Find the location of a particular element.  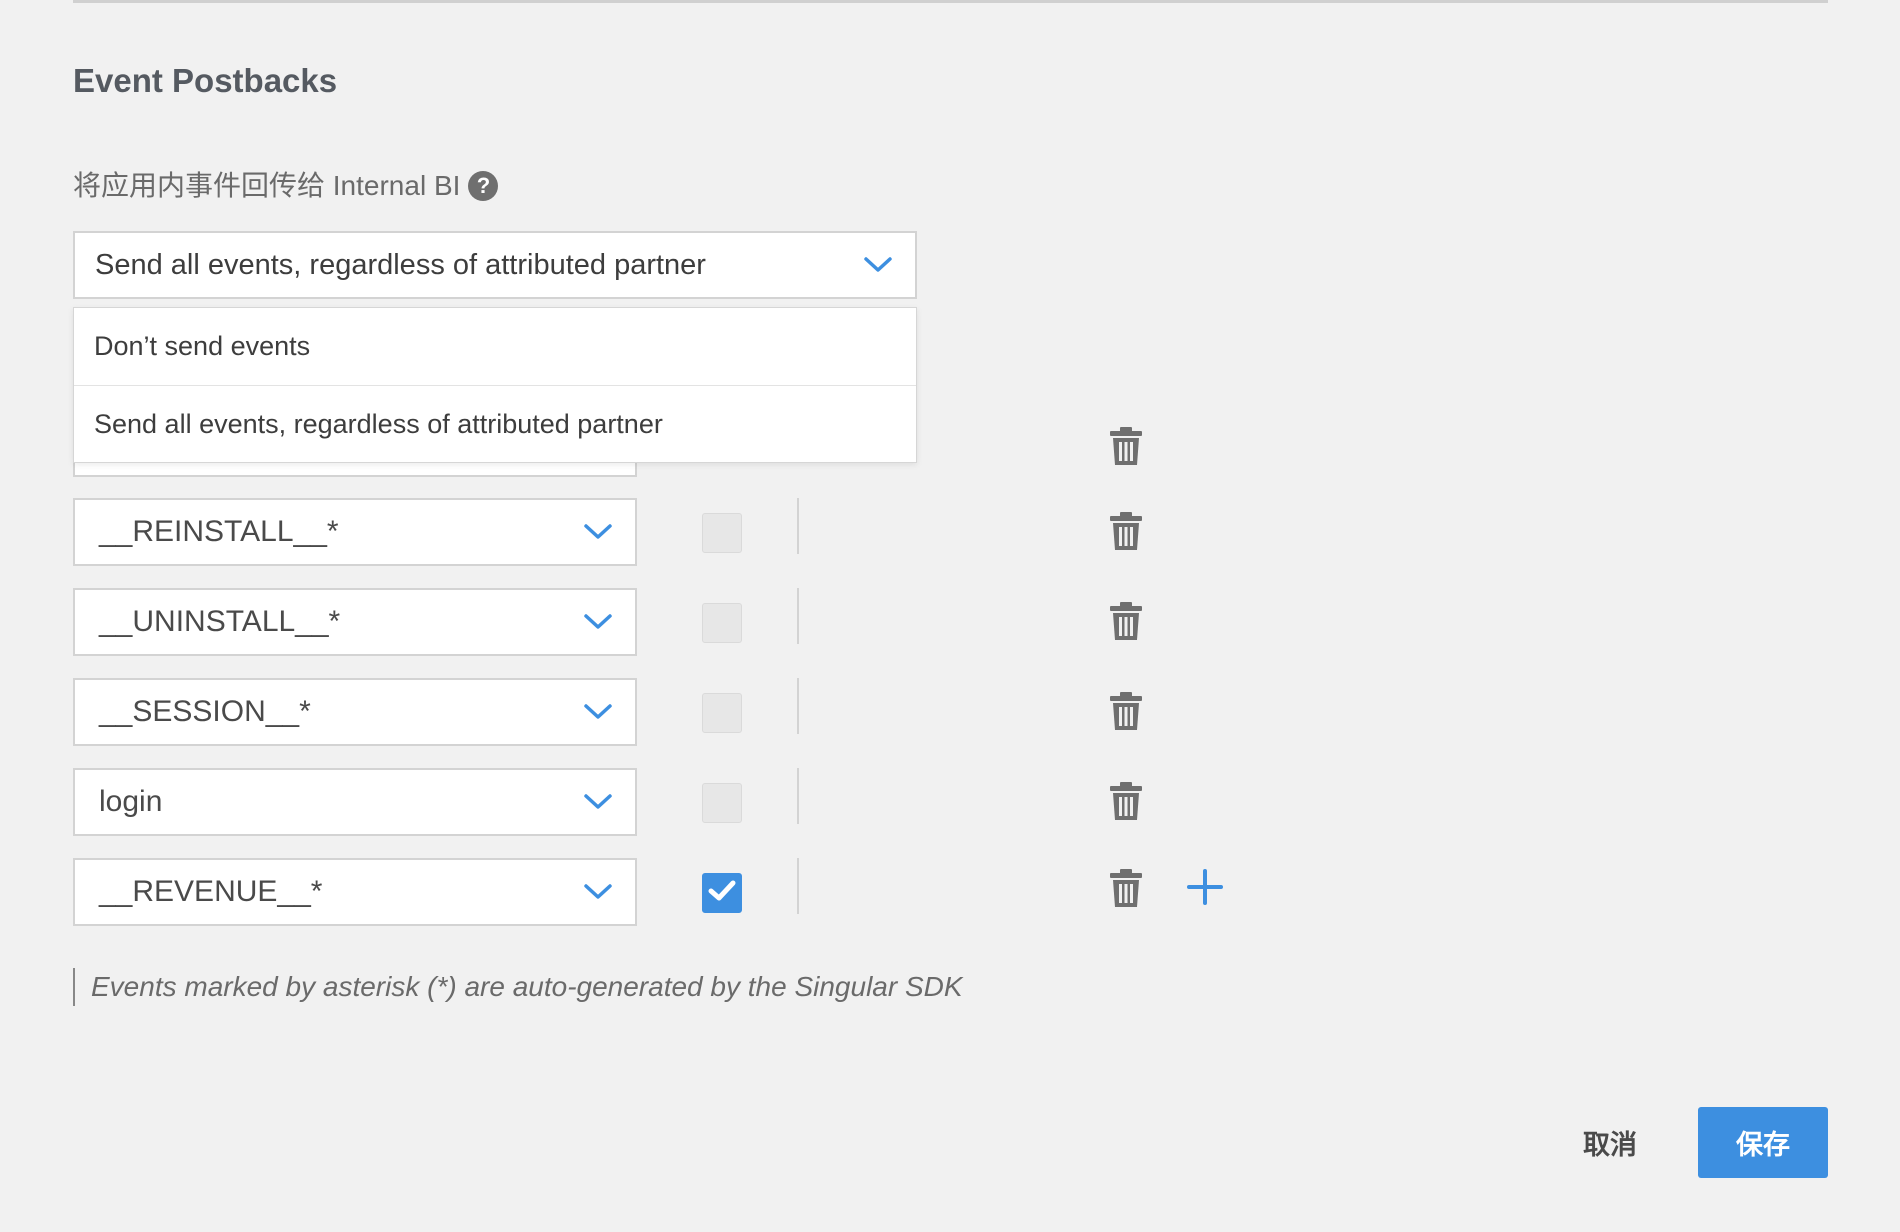

event-row: __REVENUE__* is located at coordinates (673, 892).